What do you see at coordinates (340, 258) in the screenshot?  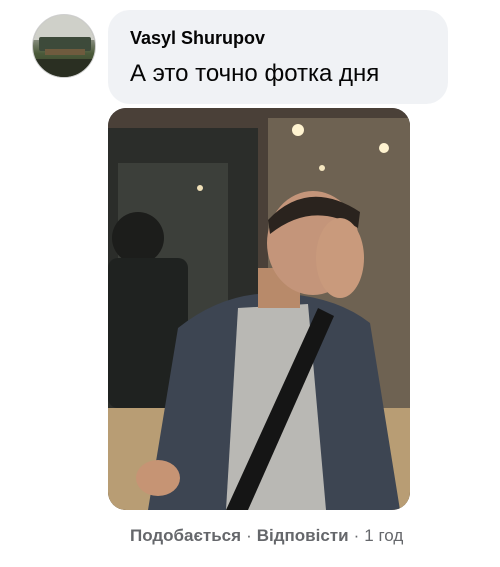 I see `hand-on-face` at bounding box center [340, 258].